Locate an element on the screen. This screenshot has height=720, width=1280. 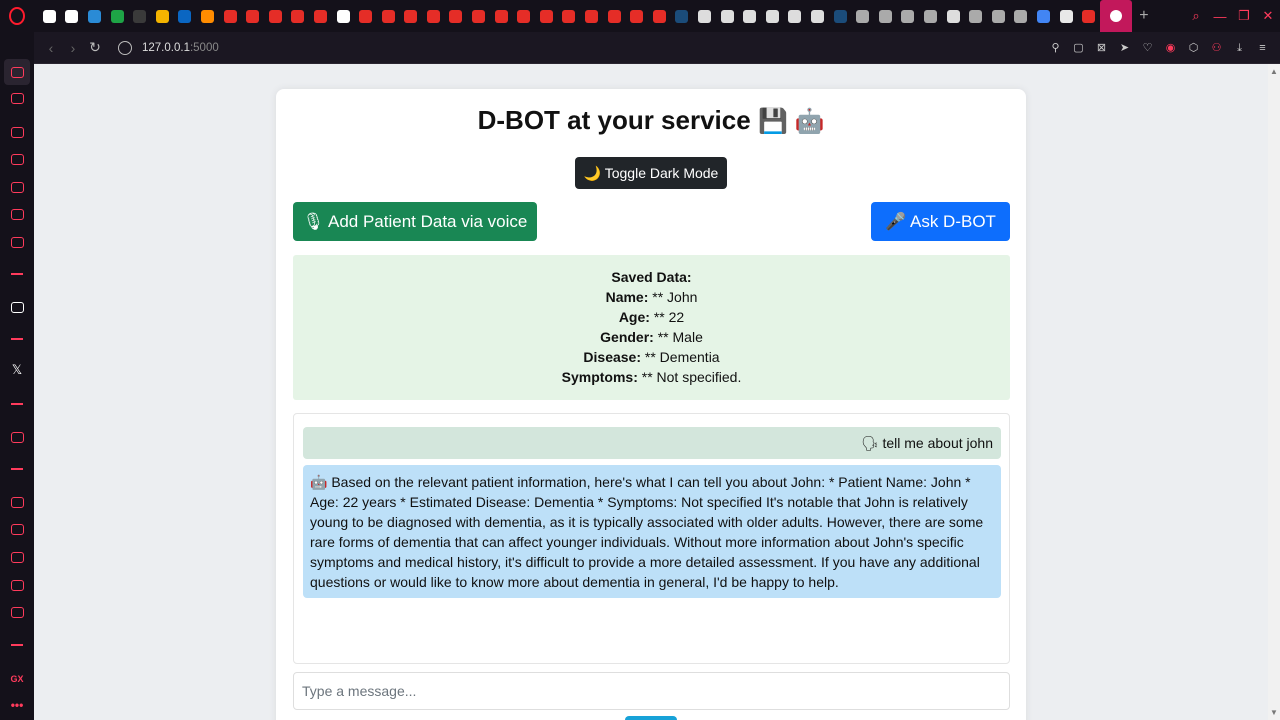
ask-dbot-button: 🎤 Ask D-BOT is located at coordinates (940, 221).